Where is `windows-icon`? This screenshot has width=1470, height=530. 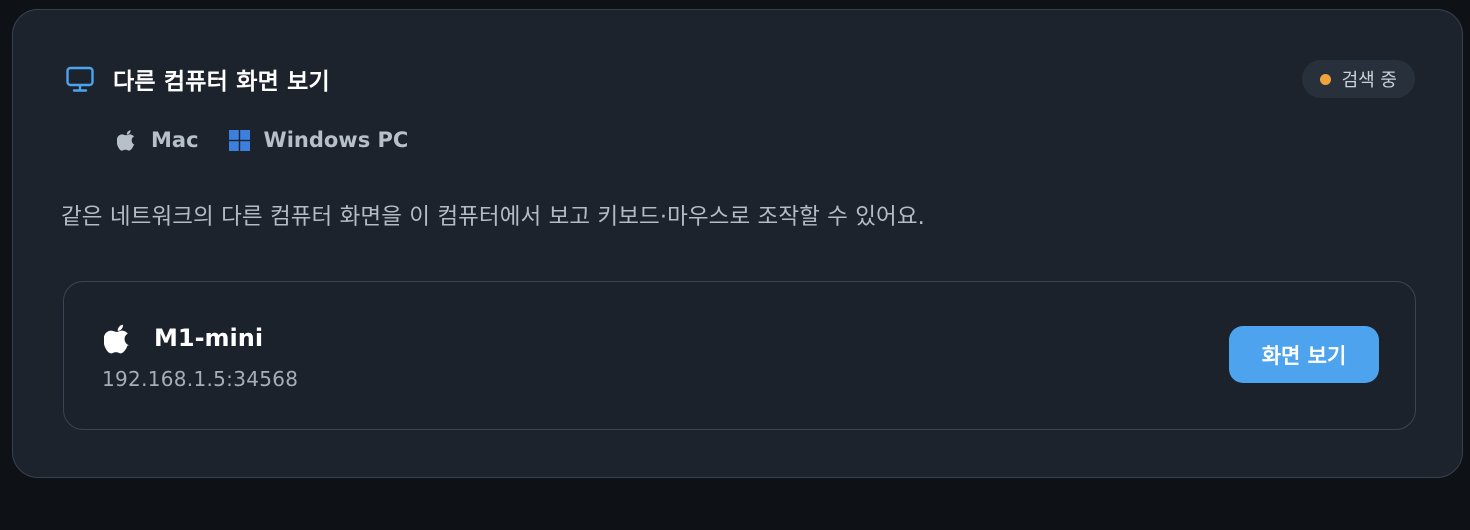 windows-icon is located at coordinates (239, 140).